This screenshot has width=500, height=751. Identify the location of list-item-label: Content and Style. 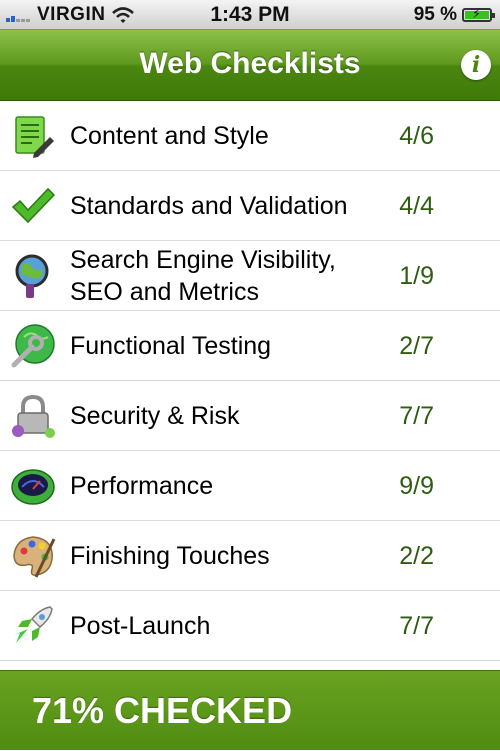
(169, 136).